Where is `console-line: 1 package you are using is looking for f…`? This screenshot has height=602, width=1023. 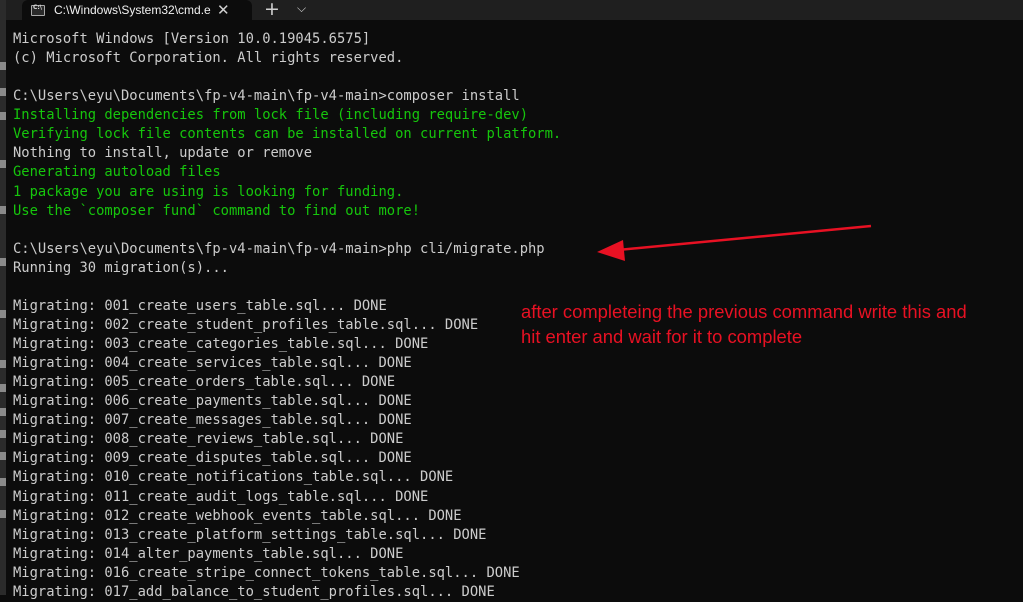 console-line: 1 package you are using is looking for f… is located at coordinates (208, 191).